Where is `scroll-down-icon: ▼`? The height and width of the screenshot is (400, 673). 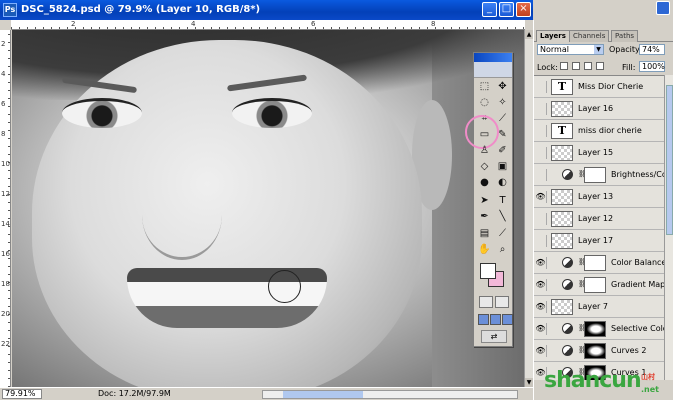
scroll-down-icon: ▼ is located at coordinates (529, 382).